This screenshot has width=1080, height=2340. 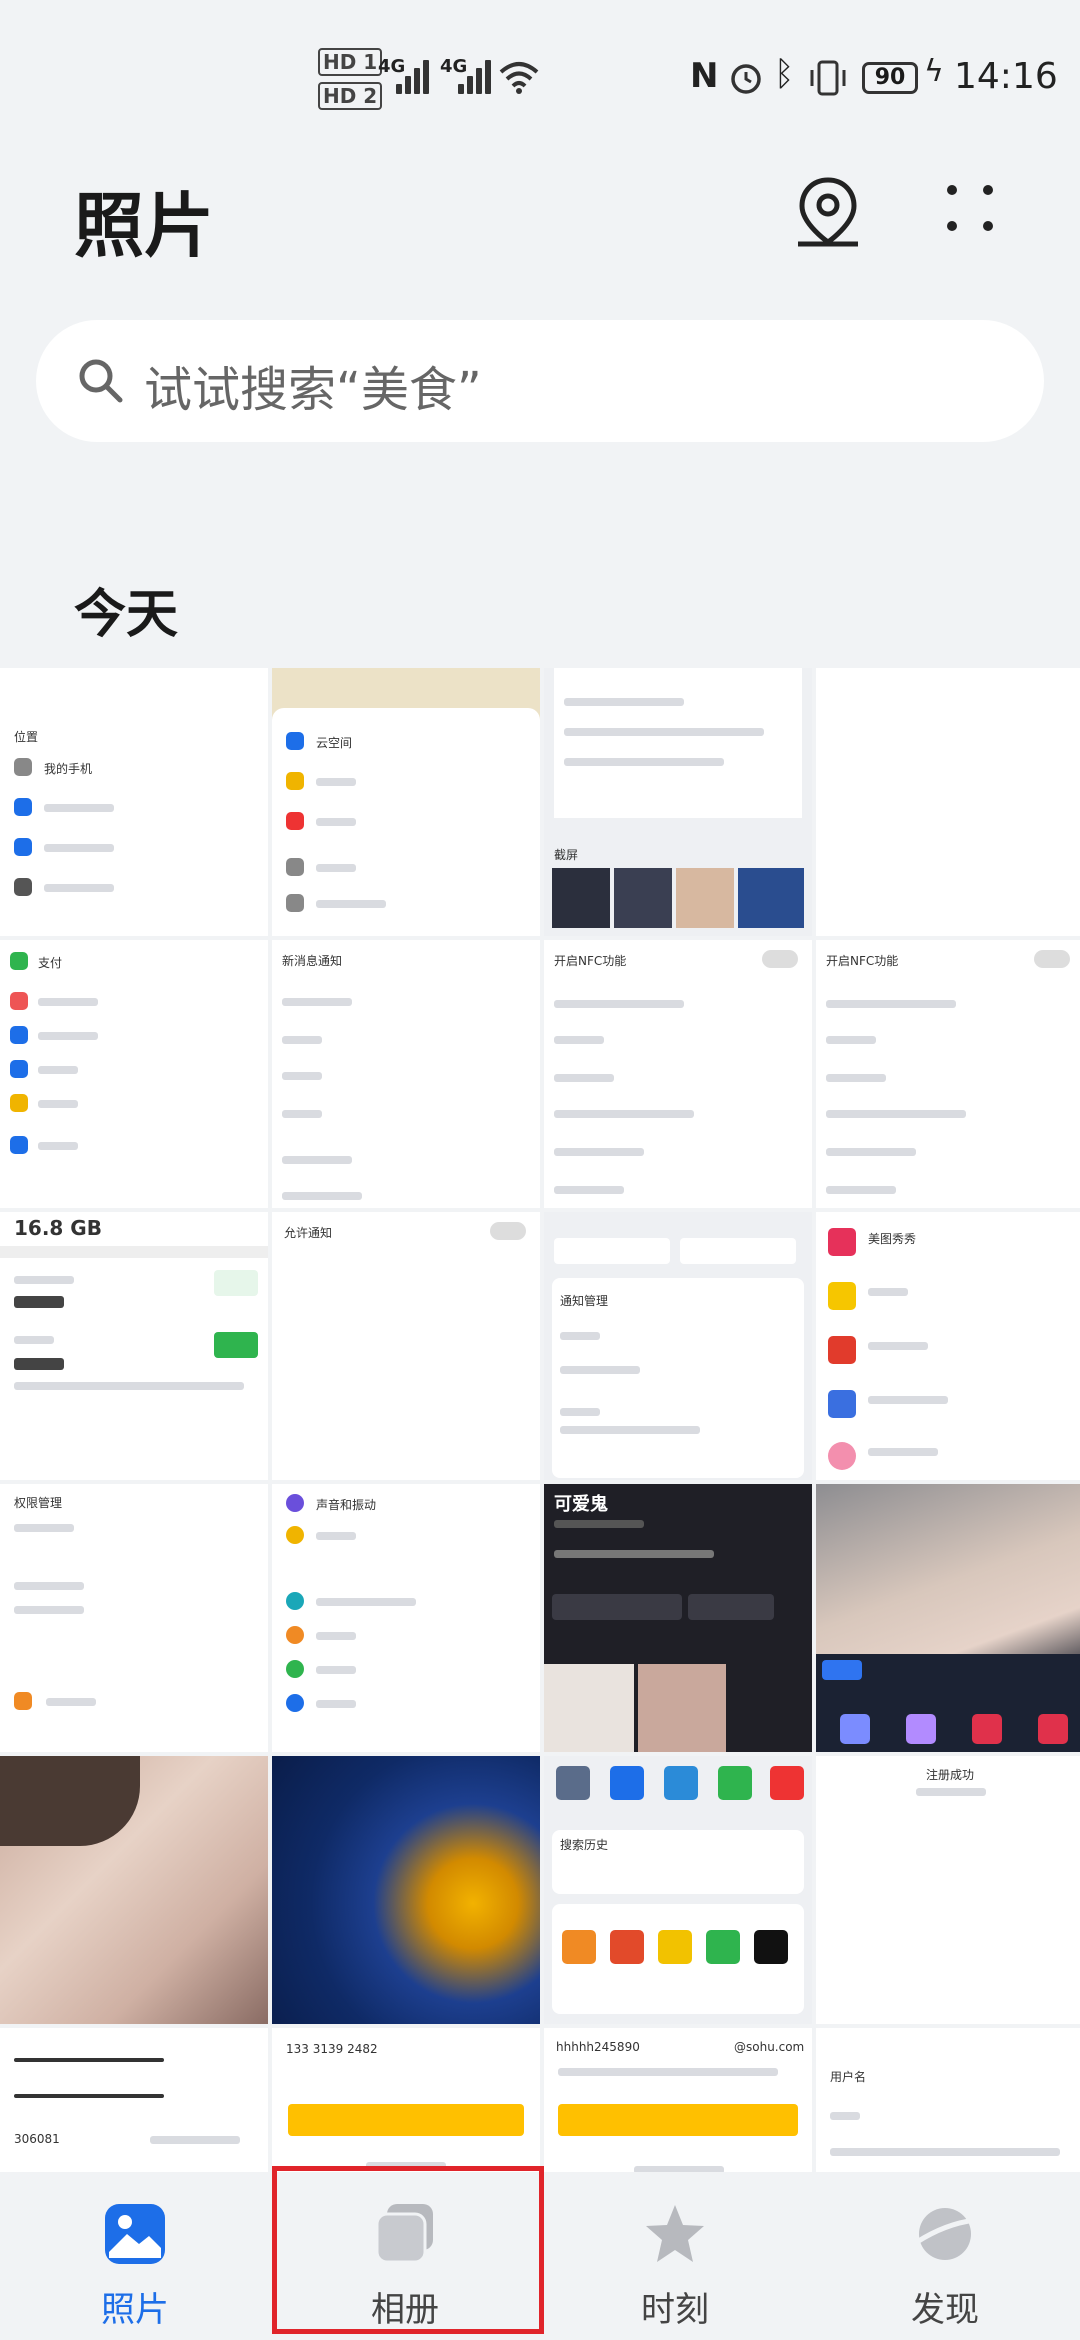 What do you see at coordinates (784, 74) in the screenshot?
I see `bluetooth-icon: ᛒ` at bounding box center [784, 74].